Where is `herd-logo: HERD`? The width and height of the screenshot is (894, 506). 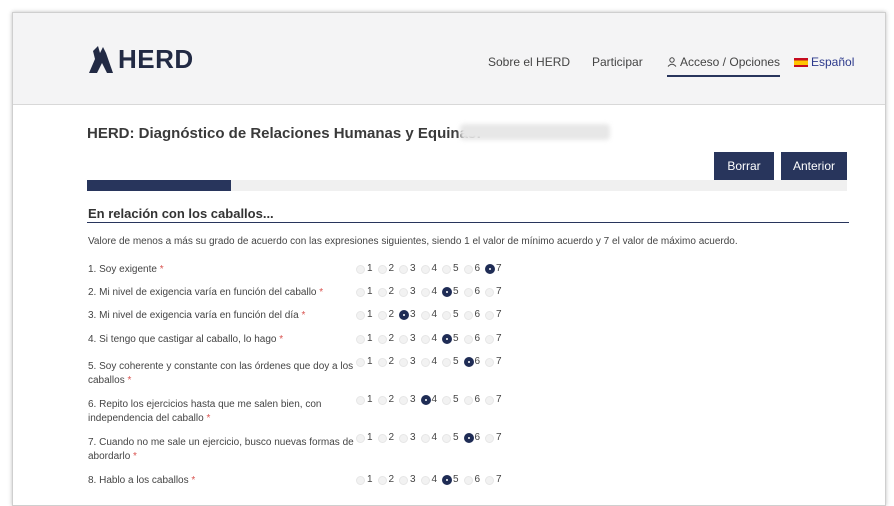 herd-logo: HERD is located at coordinates (139, 59).